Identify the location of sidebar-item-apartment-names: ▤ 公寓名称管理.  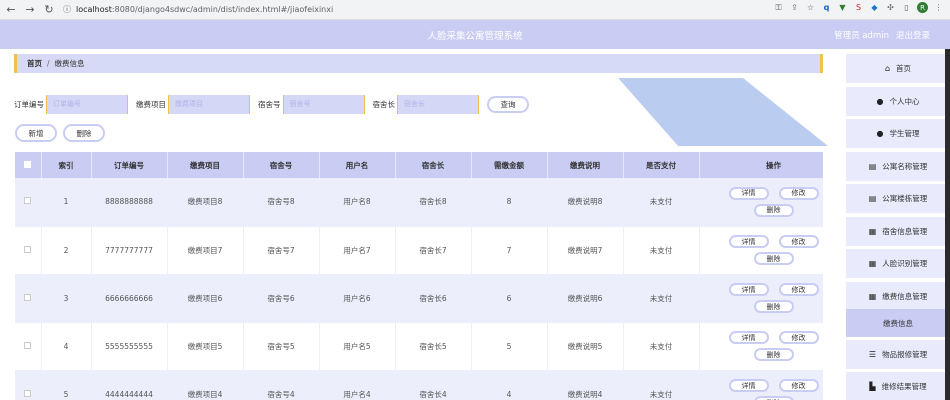
(898, 166).